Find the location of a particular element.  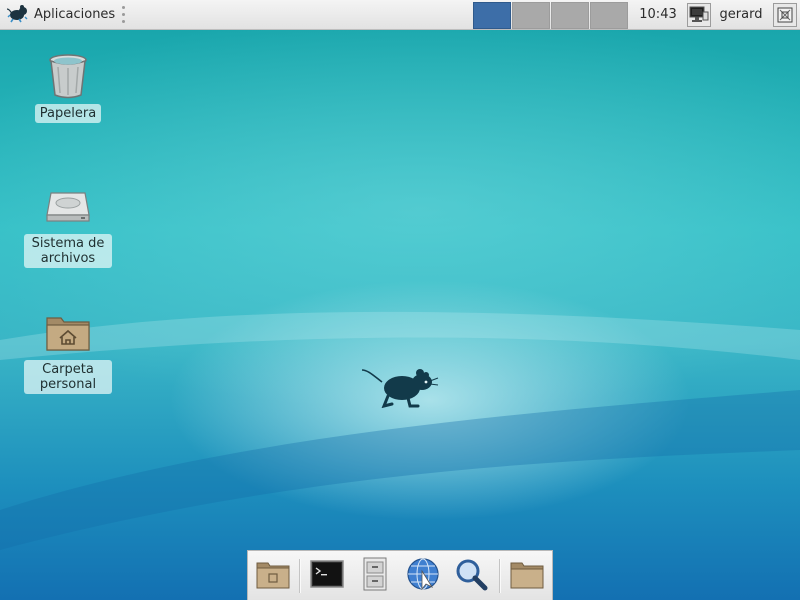

show-desktop-button is located at coordinates (273, 576).